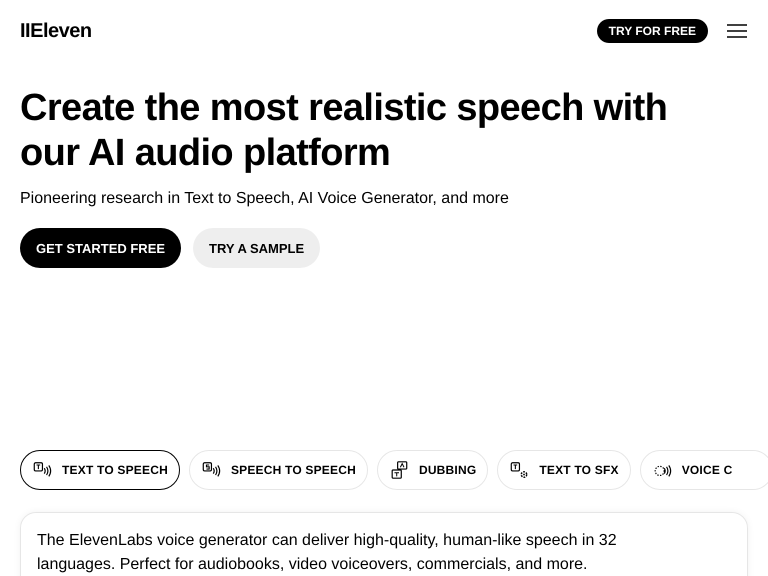  Describe the element at coordinates (327, 553) in the screenshot. I see `card-description: The ElevenLabs voice generator can deliver high-quality, human-like speech in 32 languages. Perfect for audiobooks, video voiceovers, commercials, and more.` at that location.